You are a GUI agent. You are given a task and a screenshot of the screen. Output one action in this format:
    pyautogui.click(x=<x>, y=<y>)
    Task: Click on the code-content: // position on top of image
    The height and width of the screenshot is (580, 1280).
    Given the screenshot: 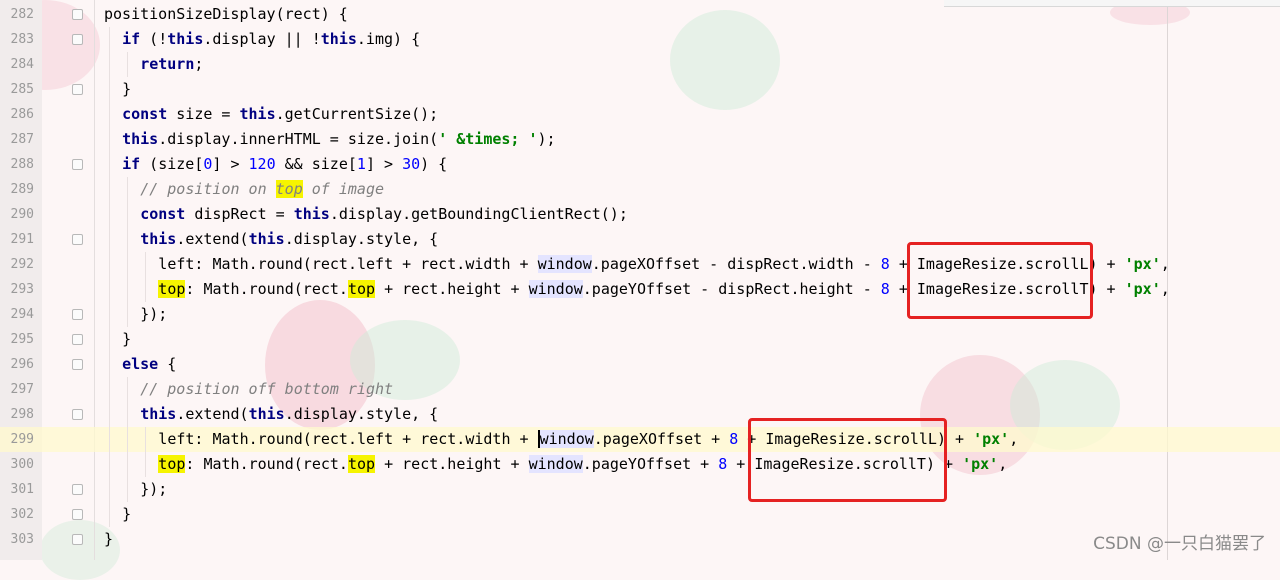 What is the action you would take?
    pyautogui.click(x=262, y=189)
    